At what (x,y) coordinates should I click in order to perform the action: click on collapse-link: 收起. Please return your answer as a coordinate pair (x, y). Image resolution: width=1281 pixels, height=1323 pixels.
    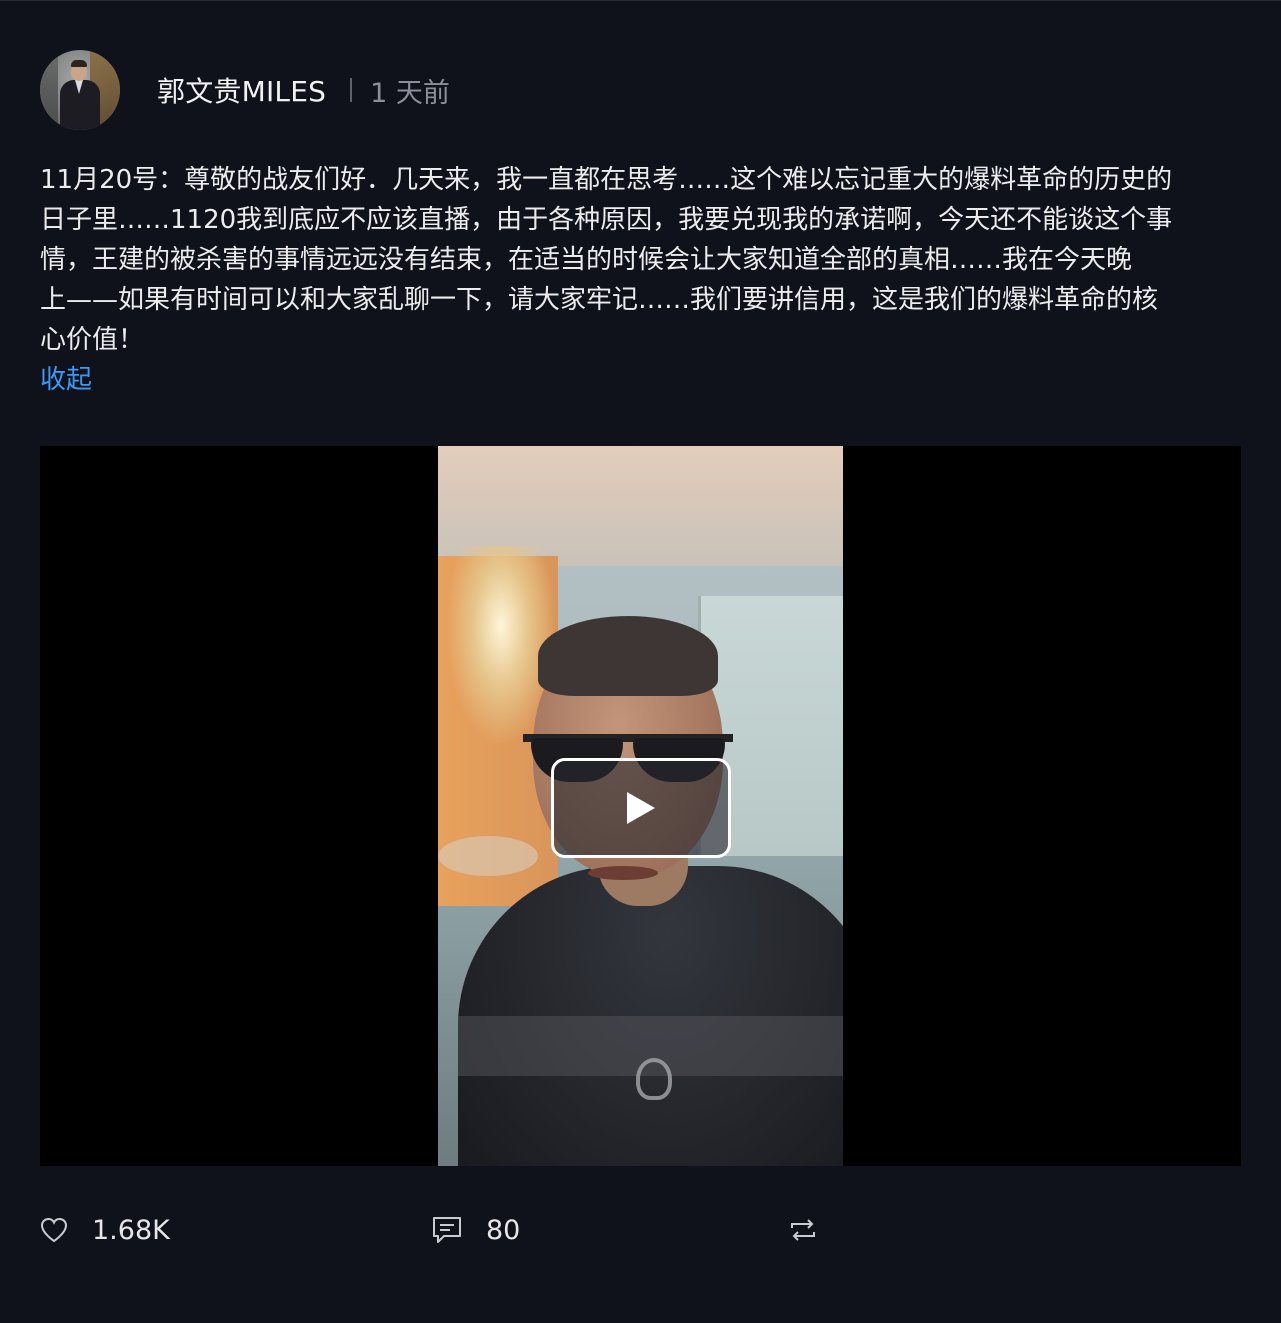
    Looking at the image, I should click on (66, 380).